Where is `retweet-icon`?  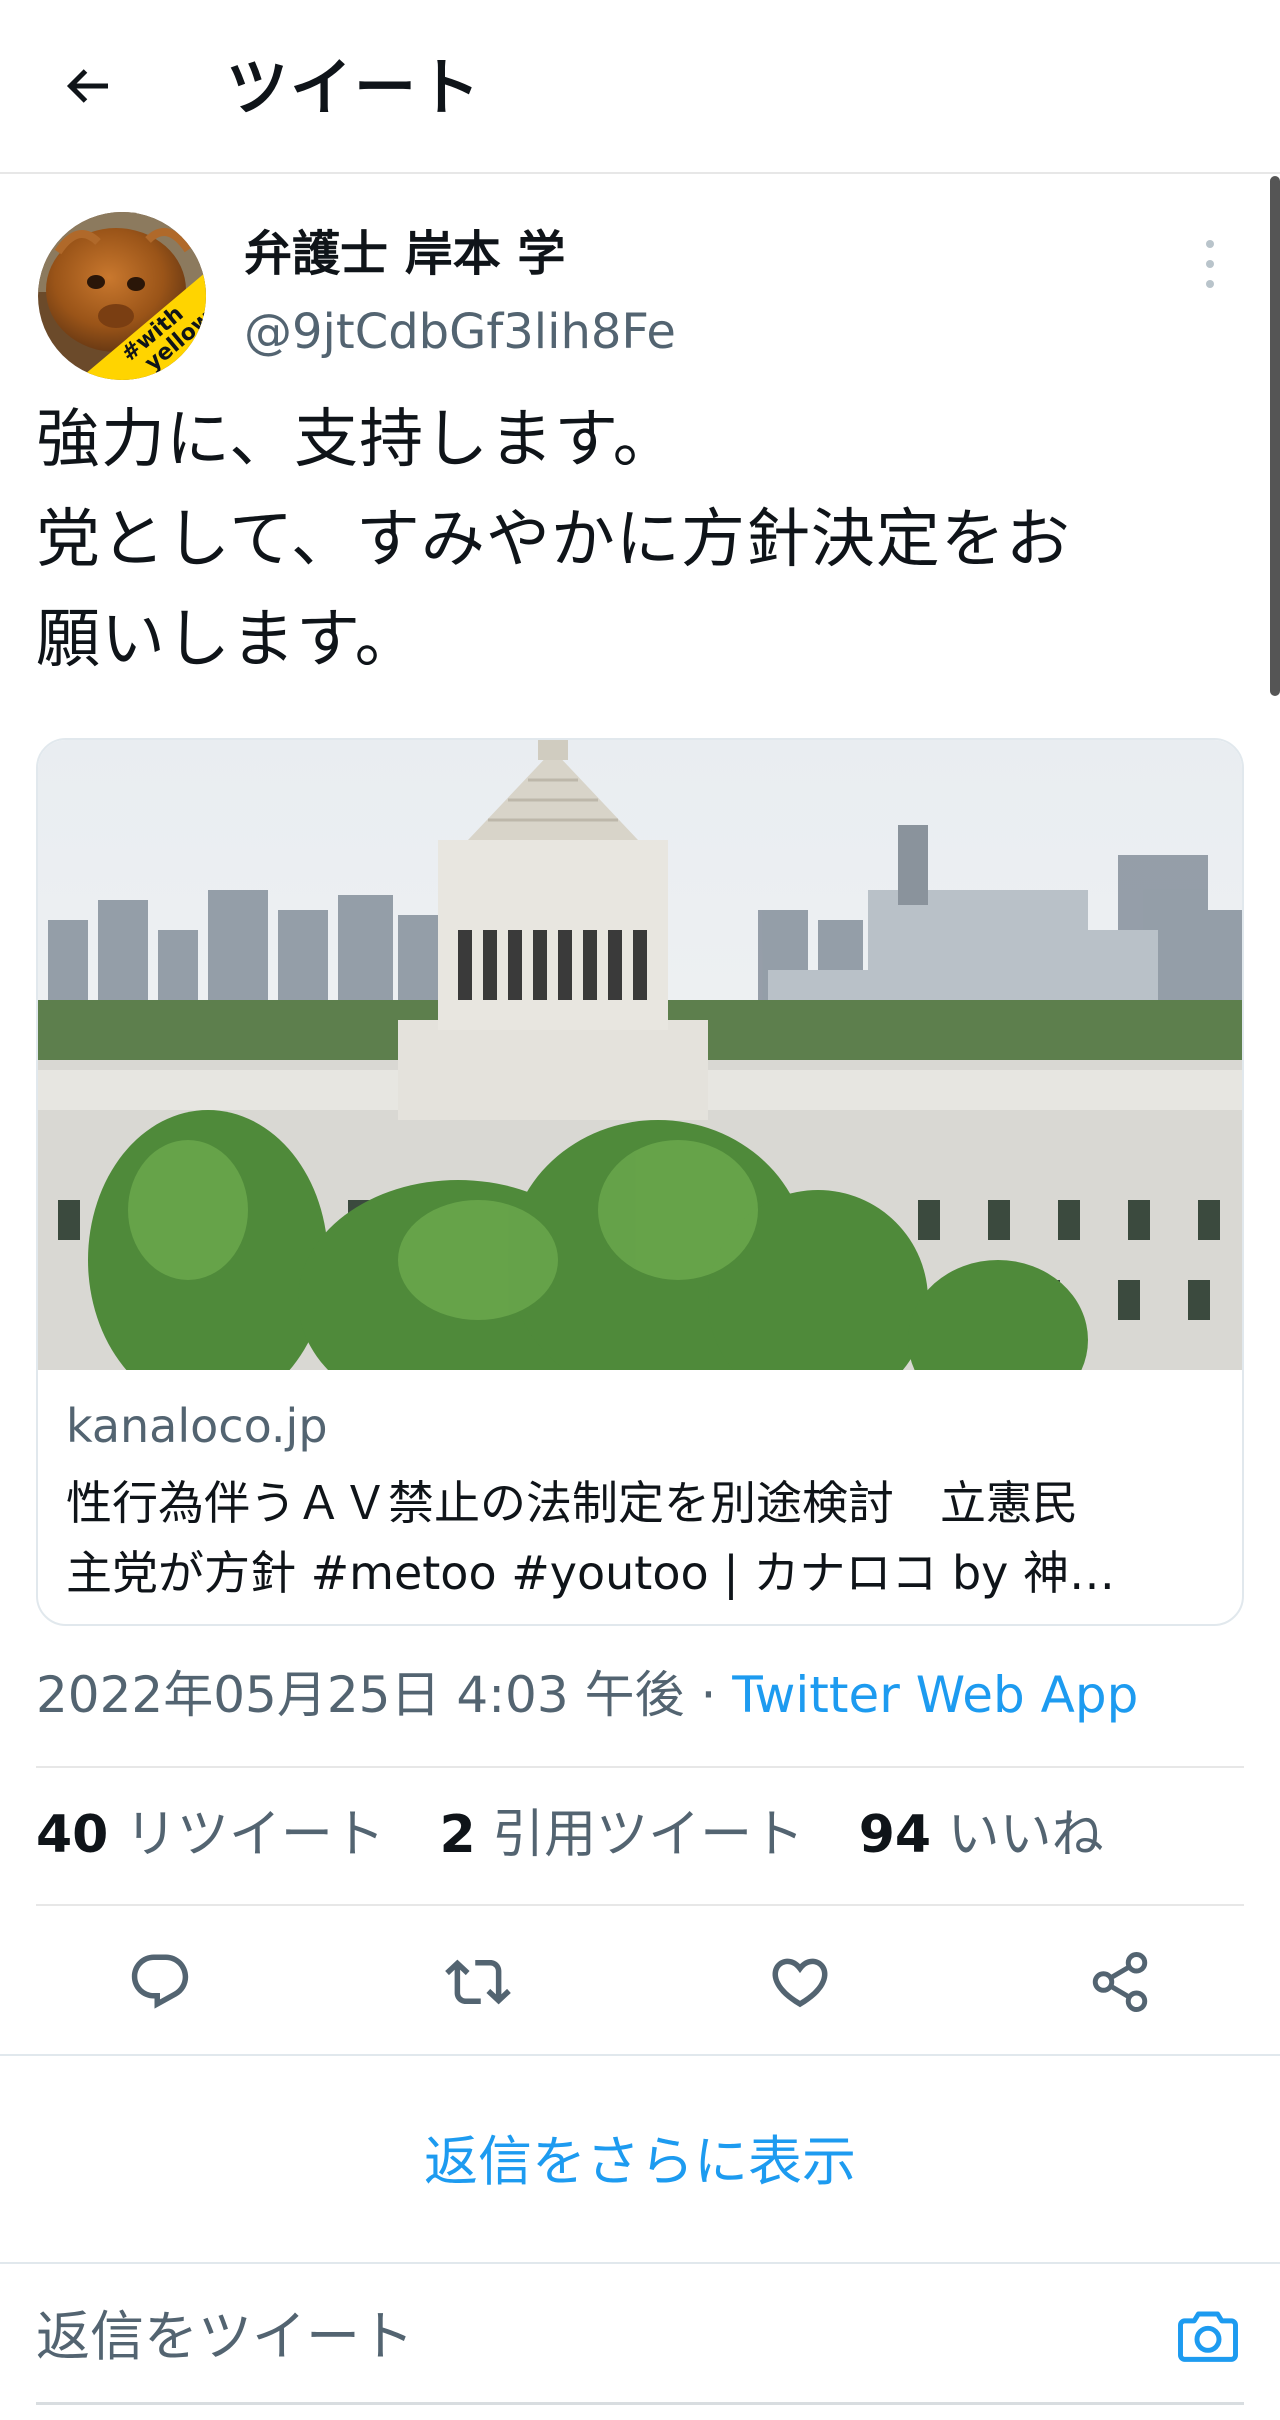 retweet-icon is located at coordinates (478, 1982).